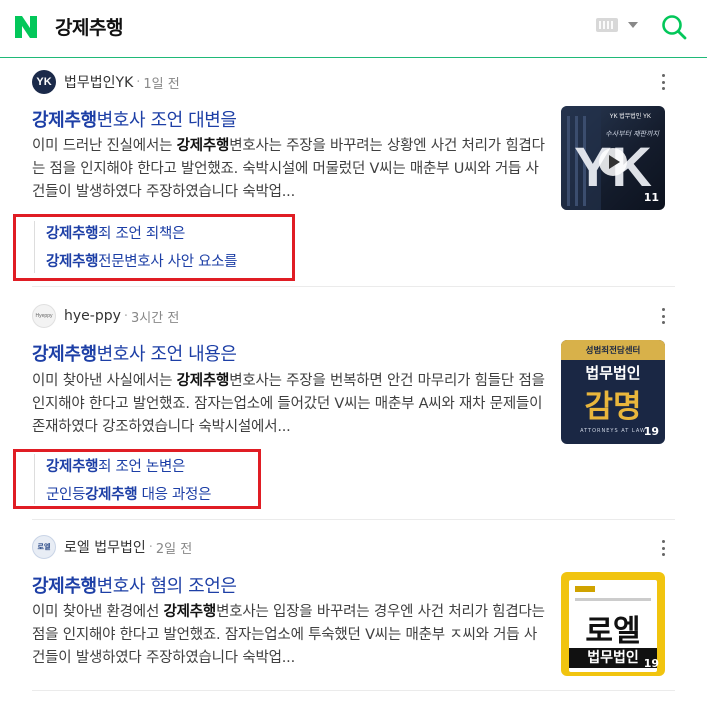 The width and height of the screenshot is (707, 712). I want to click on thumb-brand: 로엘, so click(613, 631).